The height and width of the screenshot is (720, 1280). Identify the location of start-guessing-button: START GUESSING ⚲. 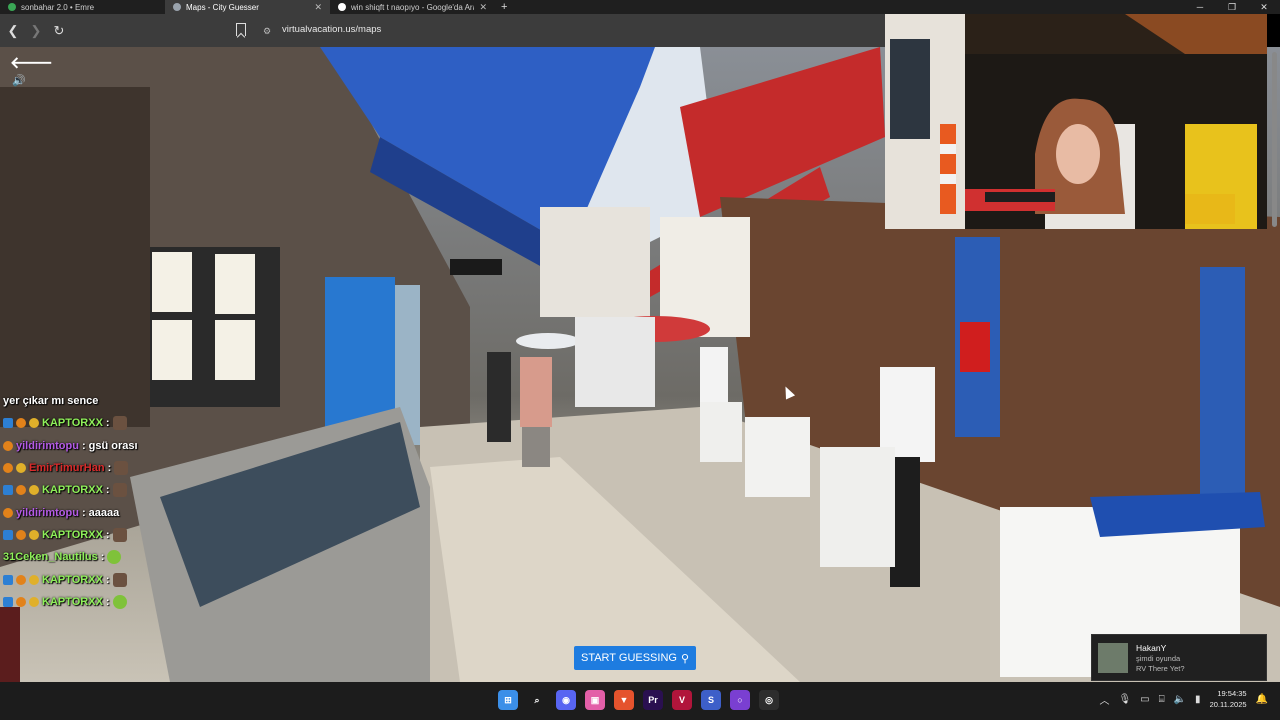
(635, 658).